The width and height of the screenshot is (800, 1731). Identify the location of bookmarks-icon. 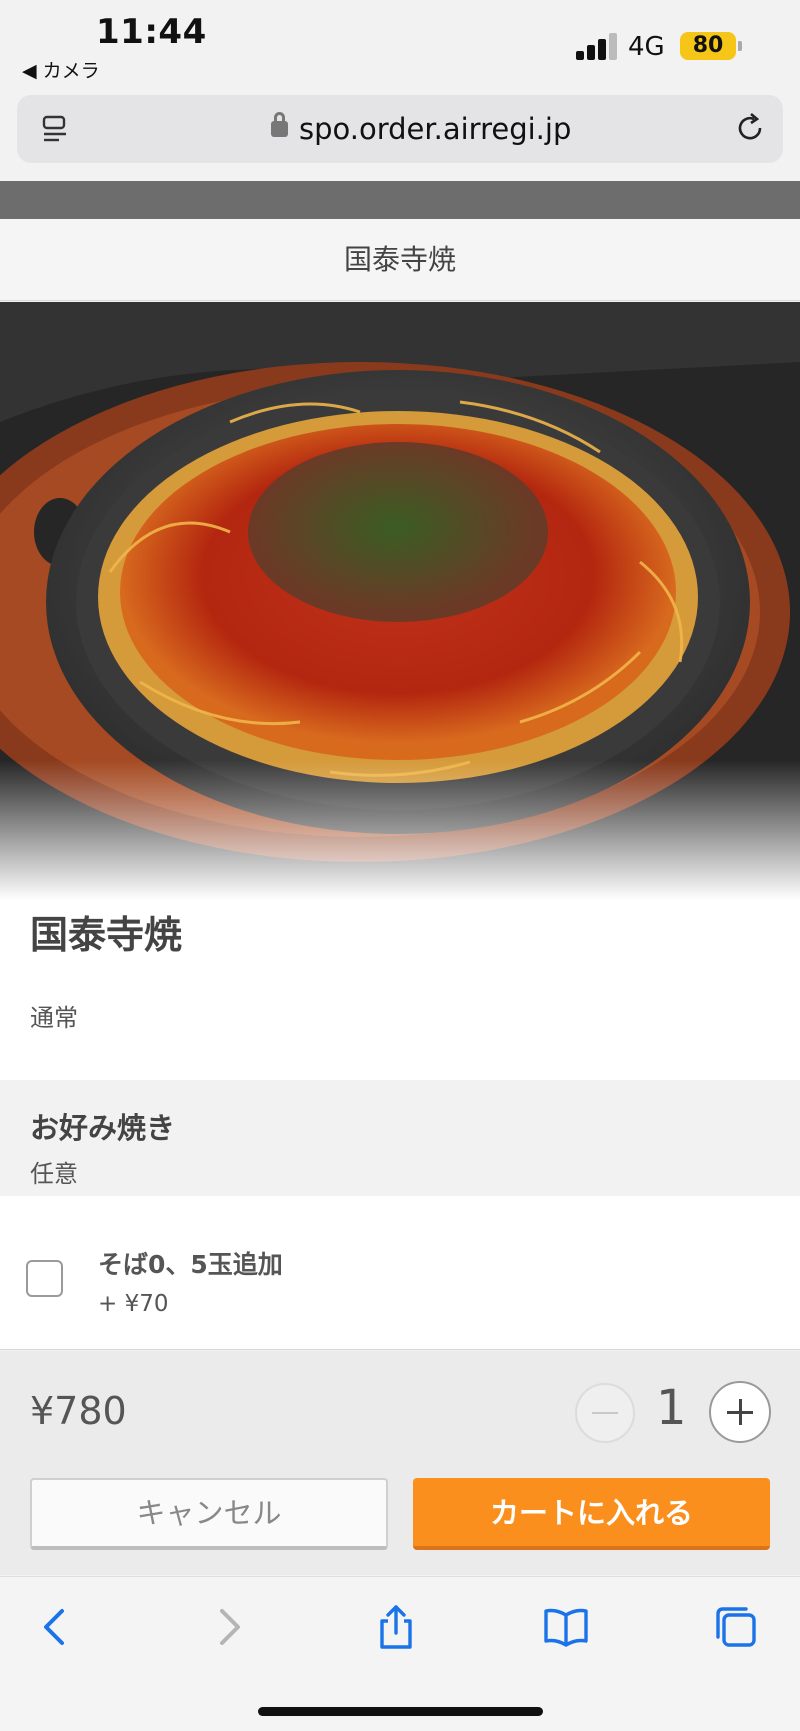
(566, 1627).